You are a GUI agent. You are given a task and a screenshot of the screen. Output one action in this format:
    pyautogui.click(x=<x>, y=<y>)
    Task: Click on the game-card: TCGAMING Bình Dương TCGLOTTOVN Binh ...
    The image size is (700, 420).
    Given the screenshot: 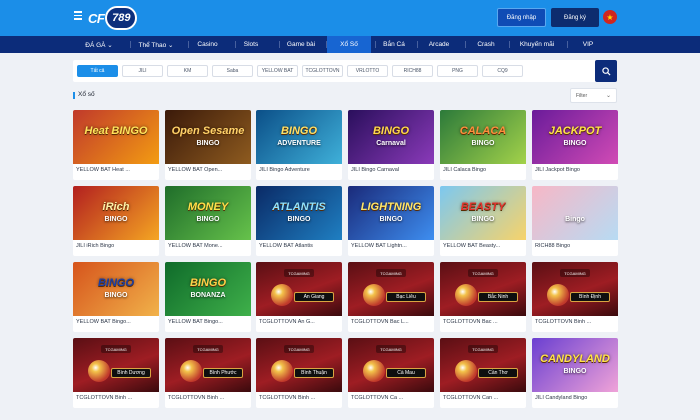 What is the action you would take?
    pyautogui.click(x=116, y=373)
    